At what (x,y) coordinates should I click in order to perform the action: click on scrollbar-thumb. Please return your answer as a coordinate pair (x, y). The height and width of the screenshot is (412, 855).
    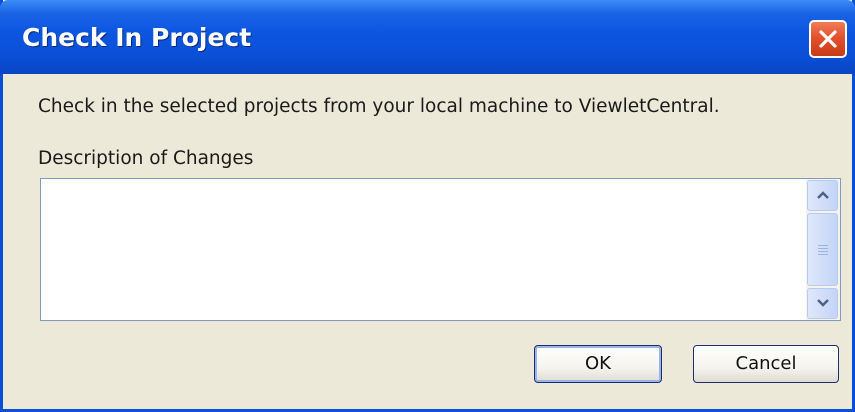
    Looking at the image, I should click on (822, 249).